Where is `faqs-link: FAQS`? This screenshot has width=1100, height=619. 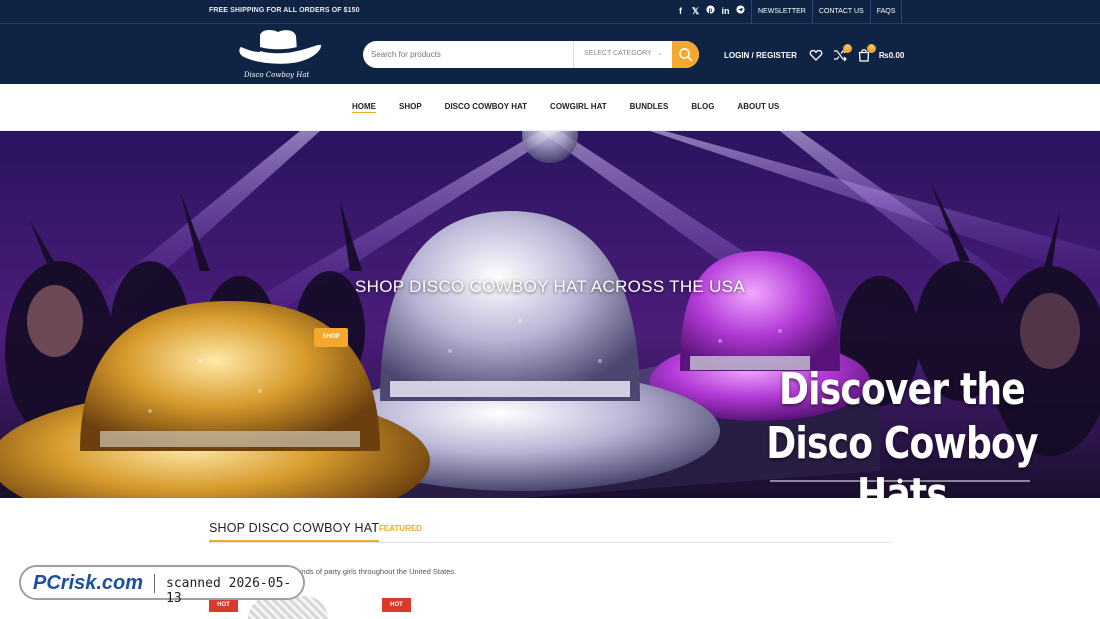 faqs-link: FAQS is located at coordinates (886, 12).